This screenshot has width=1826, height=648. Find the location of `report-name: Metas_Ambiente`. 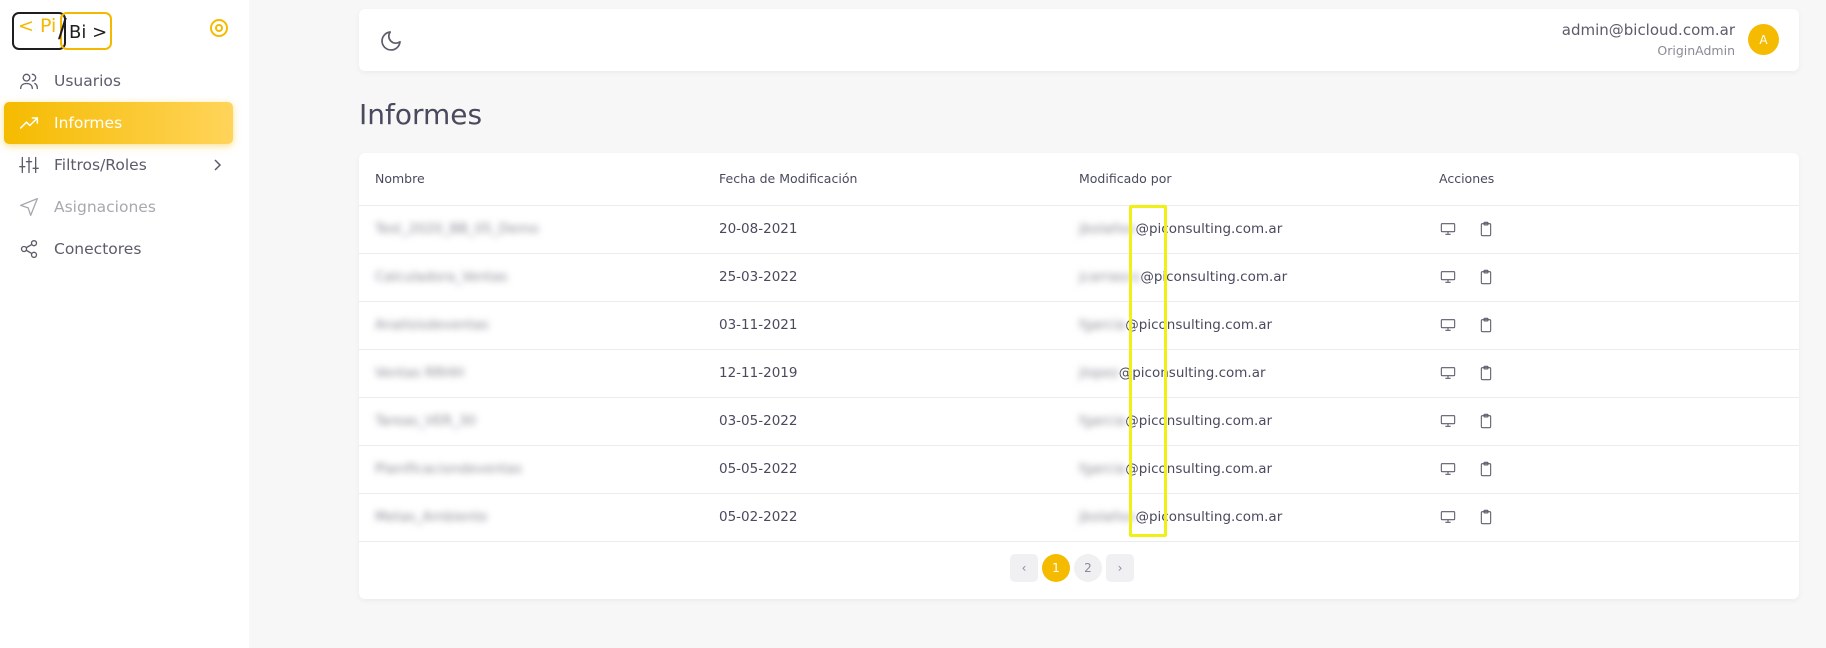

report-name: Metas_Ambiente is located at coordinates (431, 517).